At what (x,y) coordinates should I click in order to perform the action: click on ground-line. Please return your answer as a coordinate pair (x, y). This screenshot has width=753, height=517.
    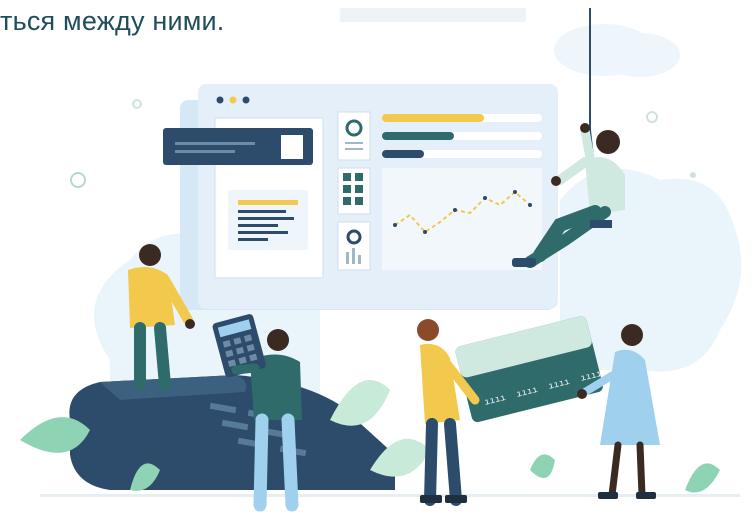
    Looking at the image, I should click on (390, 495).